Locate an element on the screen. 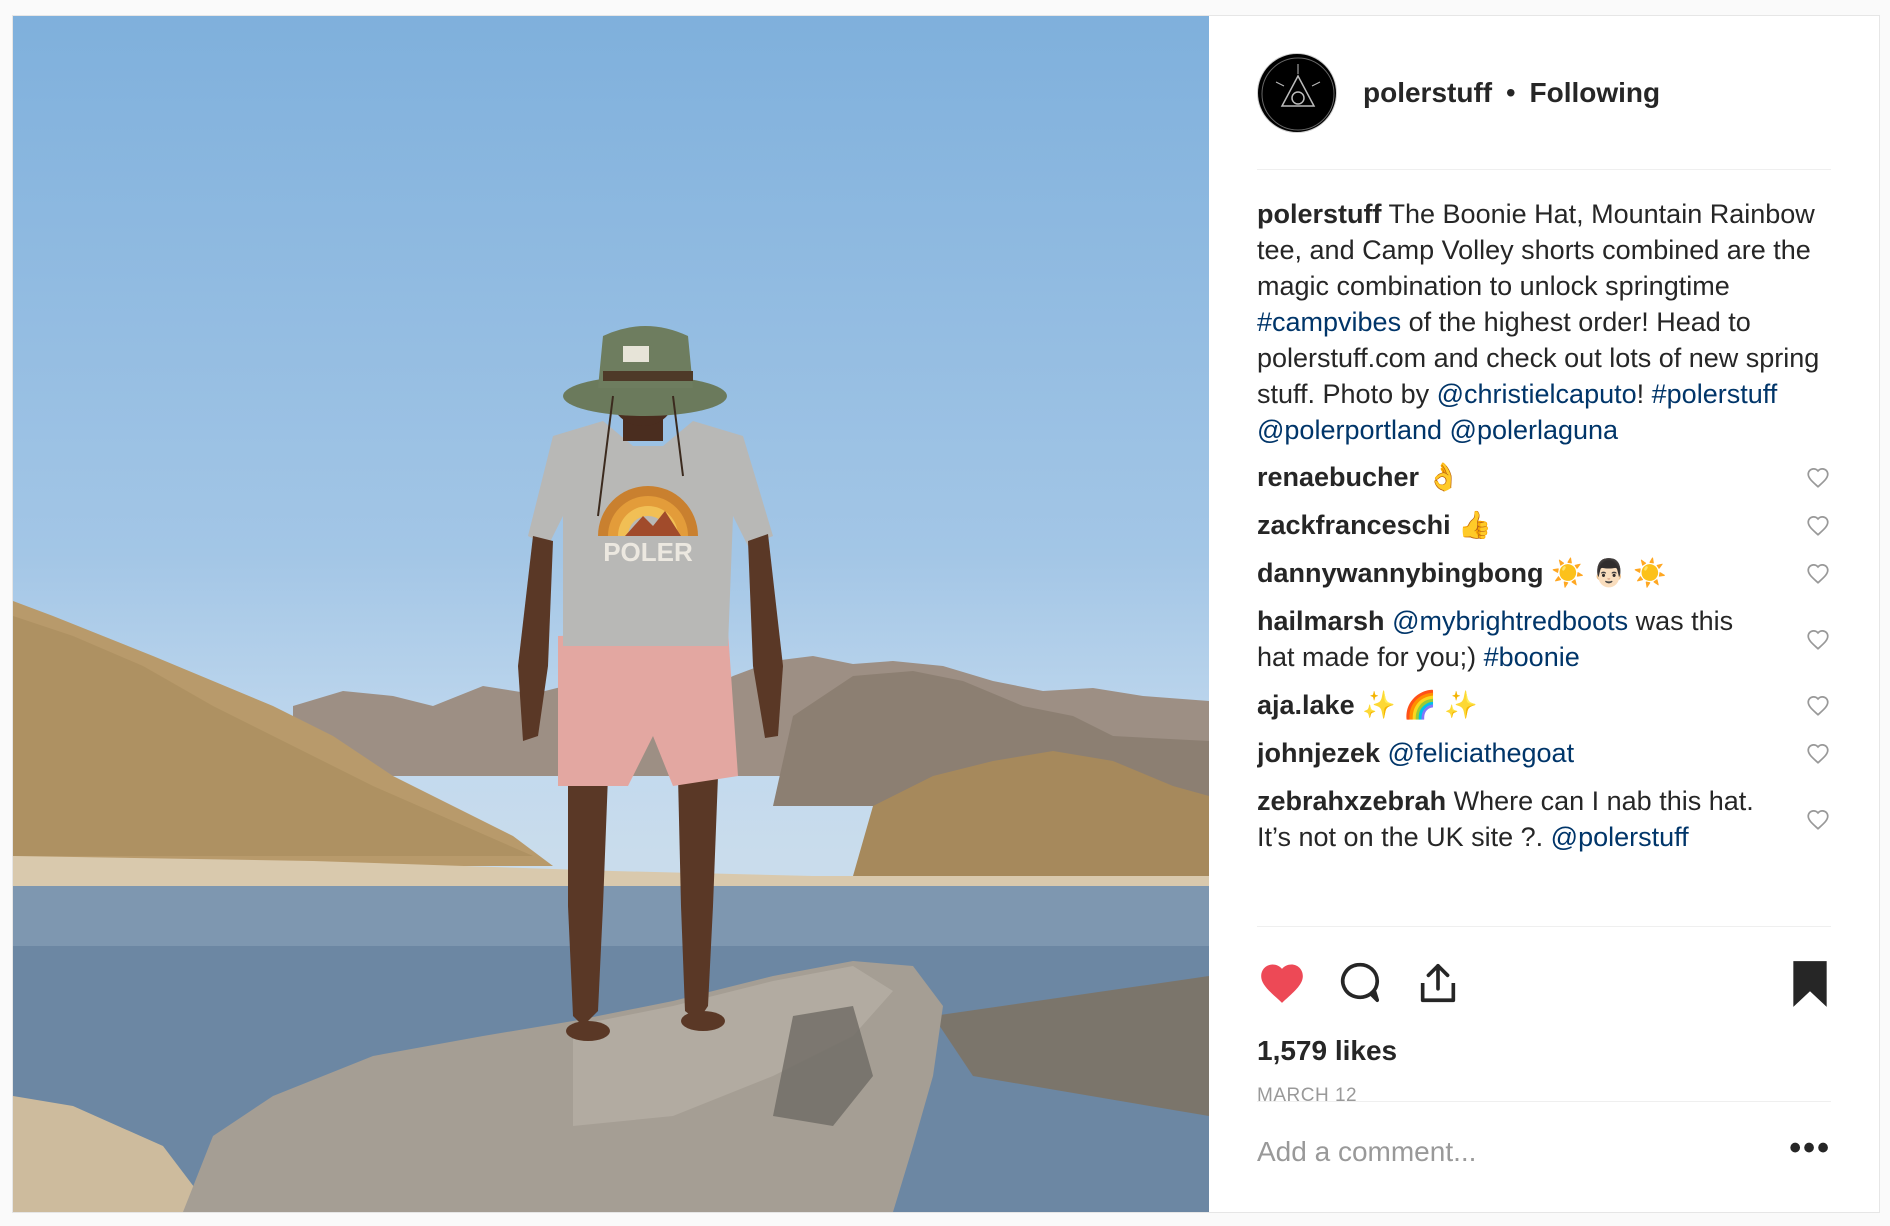 The image size is (1890, 1226). poler-logo-icon is located at coordinates (1298, 93).